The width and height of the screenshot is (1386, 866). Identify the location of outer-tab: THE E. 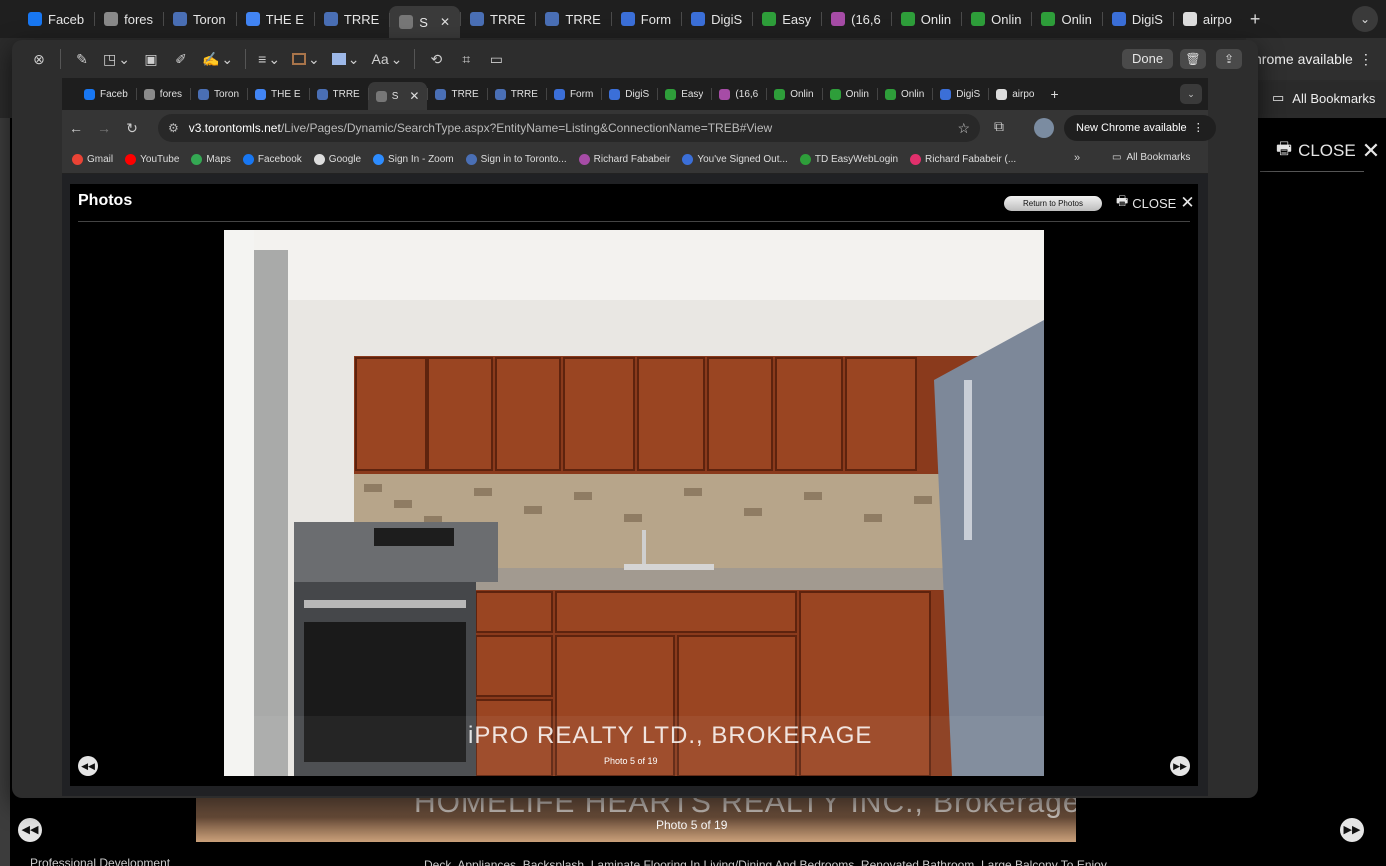
(274, 19).